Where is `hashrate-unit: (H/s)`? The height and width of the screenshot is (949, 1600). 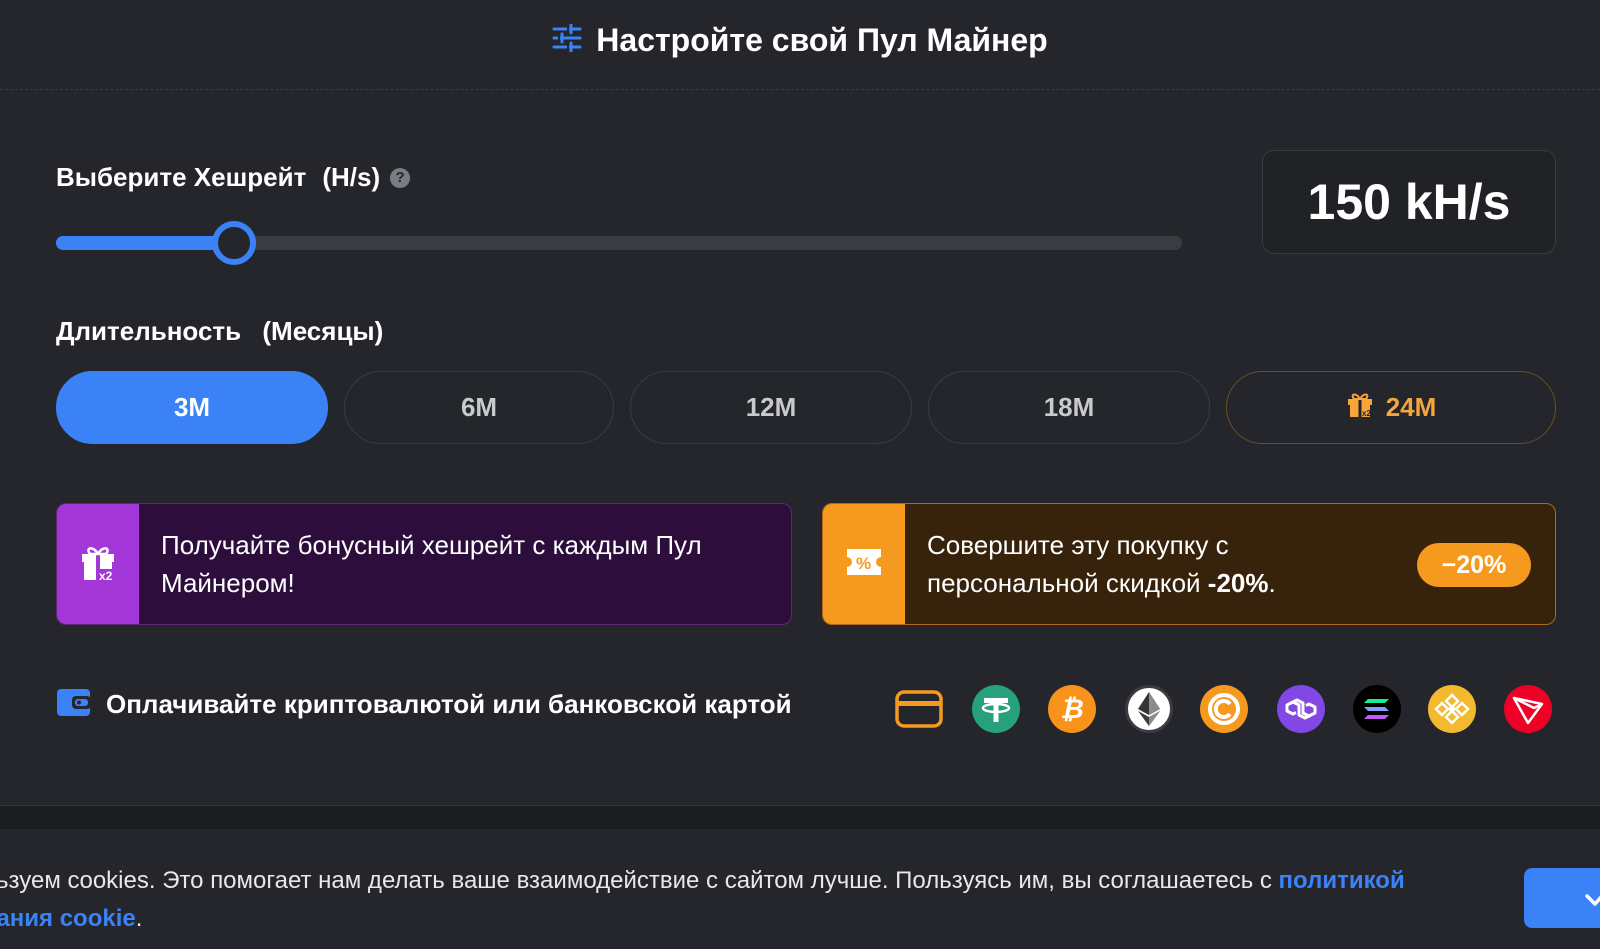
hashrate-unit: (H/s) is located at coordinates (351, 177).